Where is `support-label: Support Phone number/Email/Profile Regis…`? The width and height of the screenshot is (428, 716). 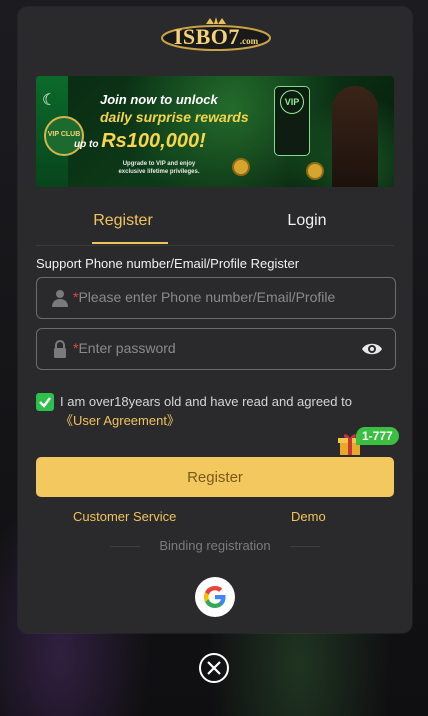
support-label: Support Phone number/Email/Profile Regis… is located at coordinates (168, 263).